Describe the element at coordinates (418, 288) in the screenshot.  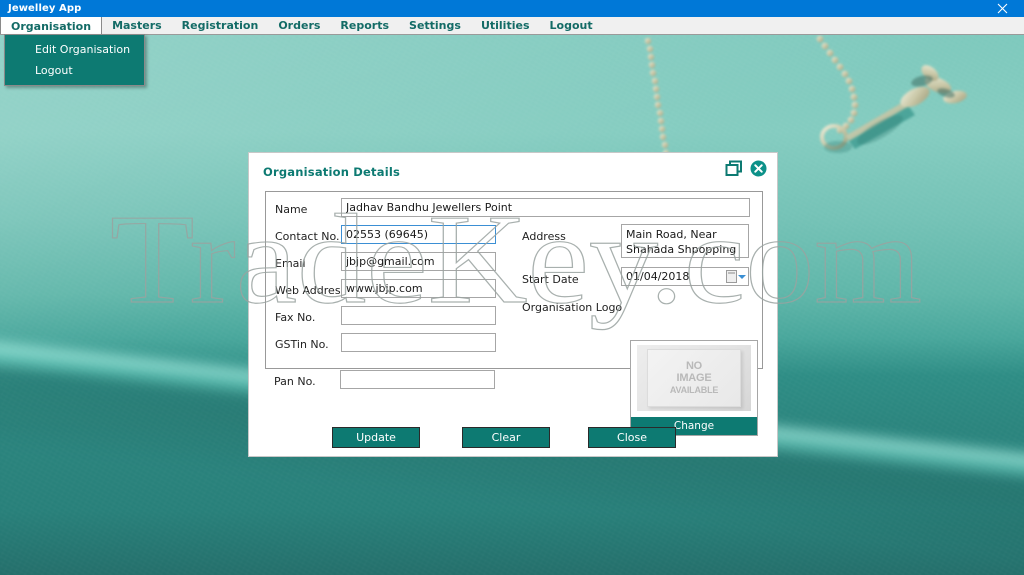
I see `web-address-input` at that location.